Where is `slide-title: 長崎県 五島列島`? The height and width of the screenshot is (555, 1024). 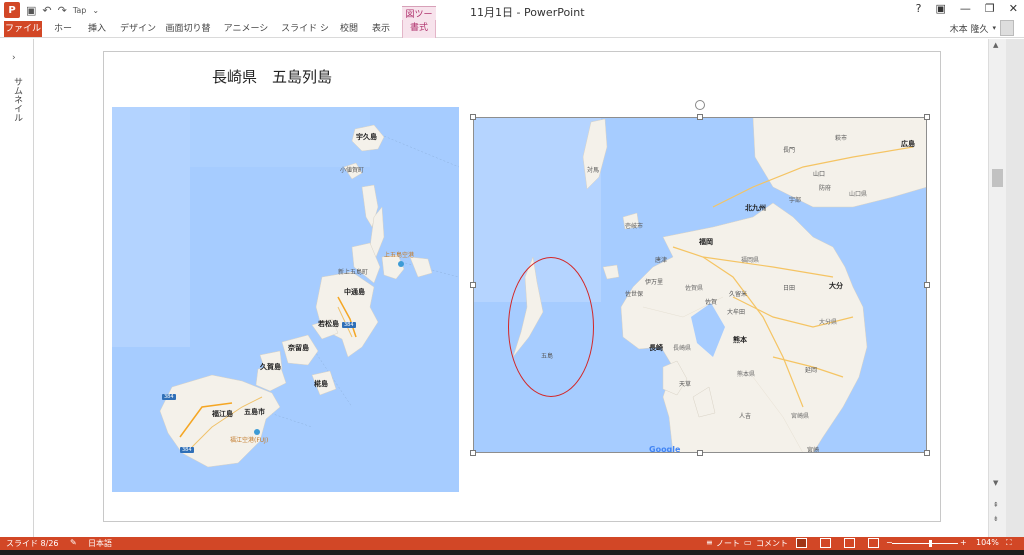 slide-title: 長崎県 五島列島 is located at coordinates (272, 76).